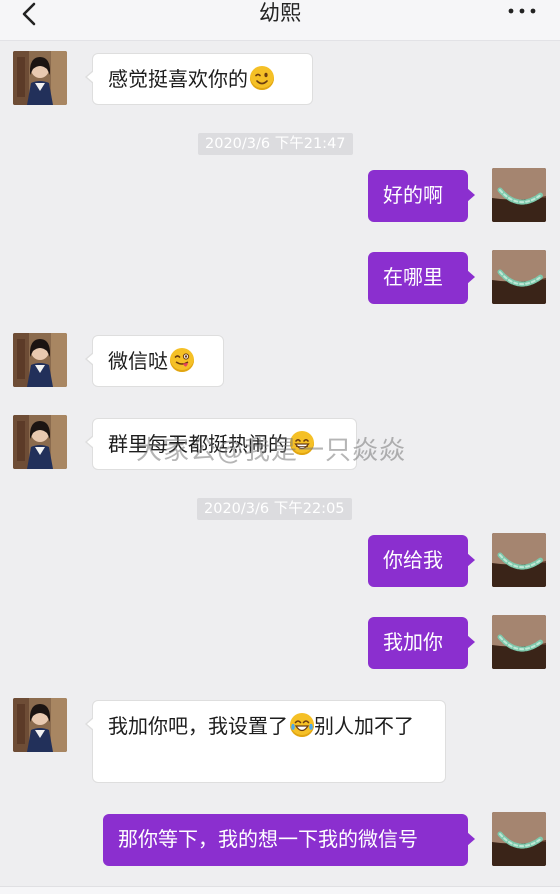  What do you see at coordinates (198, 726) in the screenshot?
I see `message-text: 我加你吧，我设置了` at bounding box center [198, 726].